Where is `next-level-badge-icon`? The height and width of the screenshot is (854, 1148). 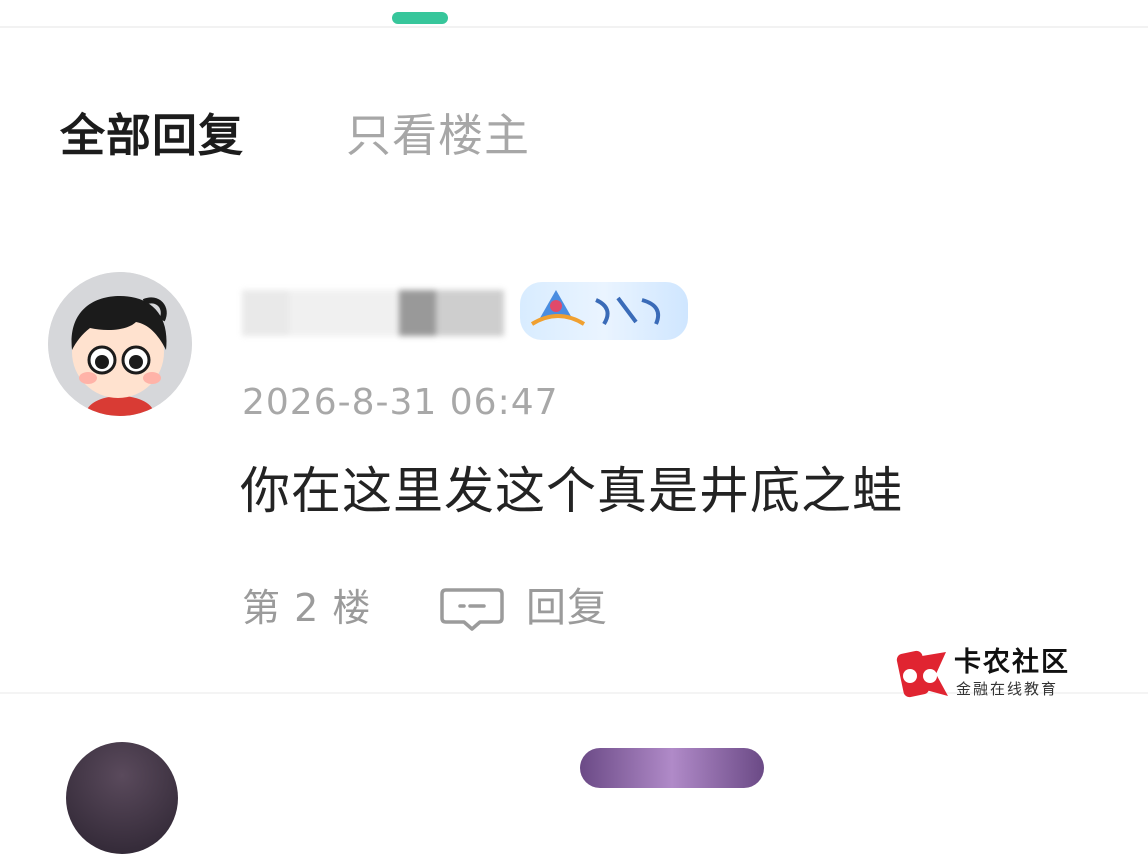
next-level-badge-icon is located at coordinates (672, 768).